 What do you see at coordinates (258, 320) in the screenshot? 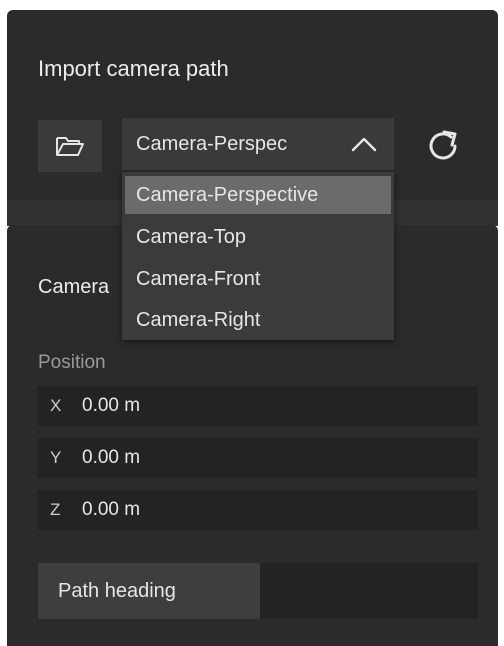
I see `dropdown-option-right: Camera-Right` at bounding box center [258, 320].